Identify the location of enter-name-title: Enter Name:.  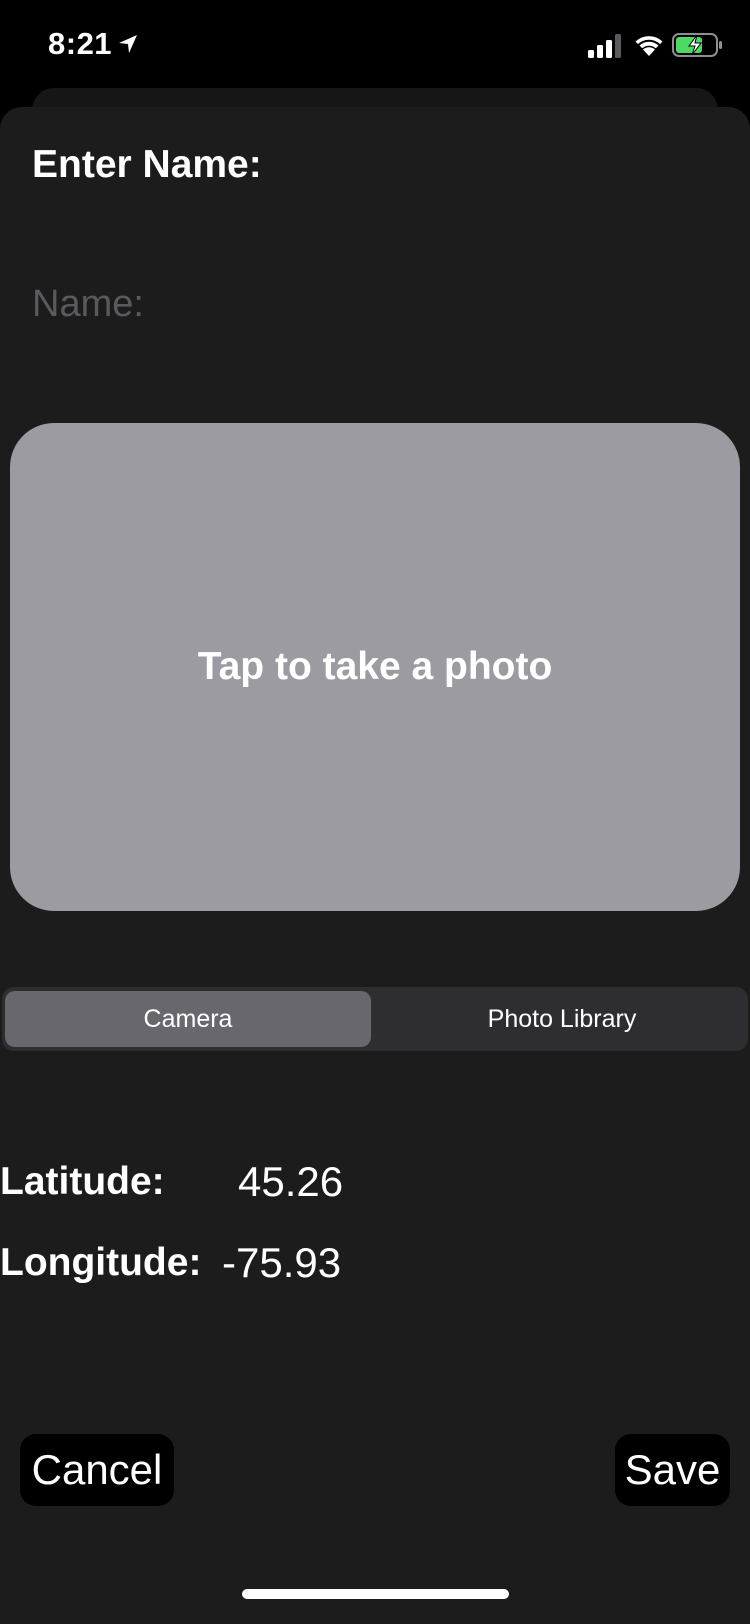
(147, 164).